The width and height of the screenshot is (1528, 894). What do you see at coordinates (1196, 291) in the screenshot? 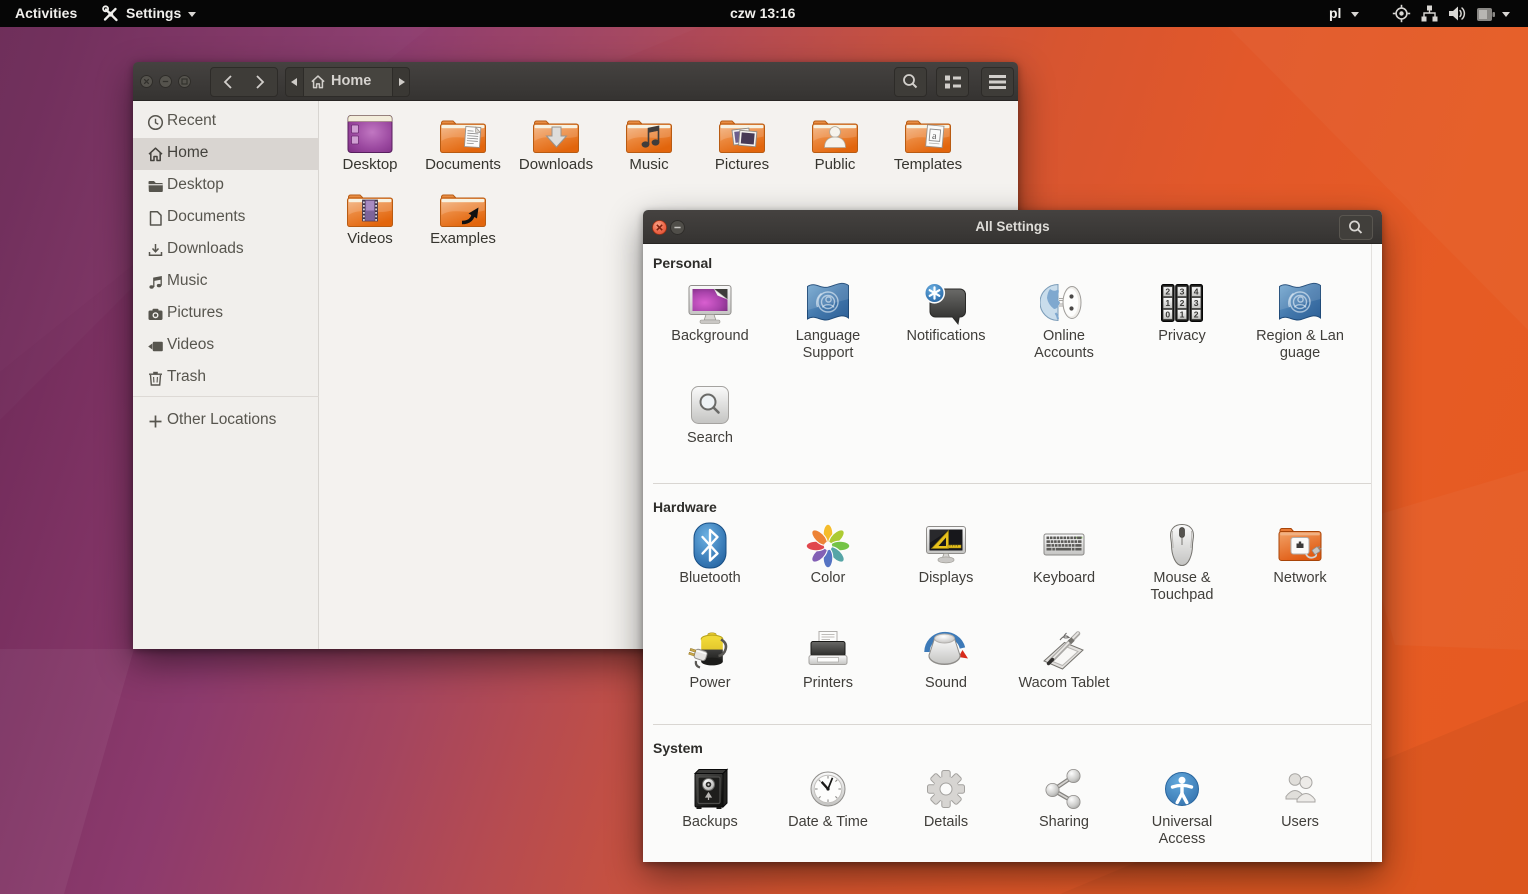
I see `svg-text: 4` at bounding box center [1196, 291].